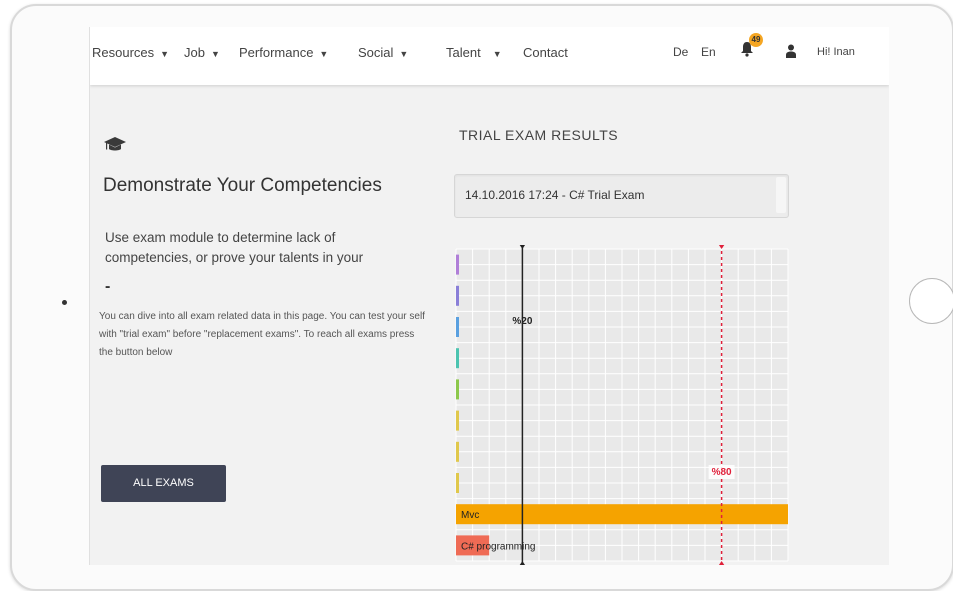 The height and width of the screenshot is (591, 953). Describe the element at coordinates (64, 302) in the screenshot. I see `camera-dot` at that location.